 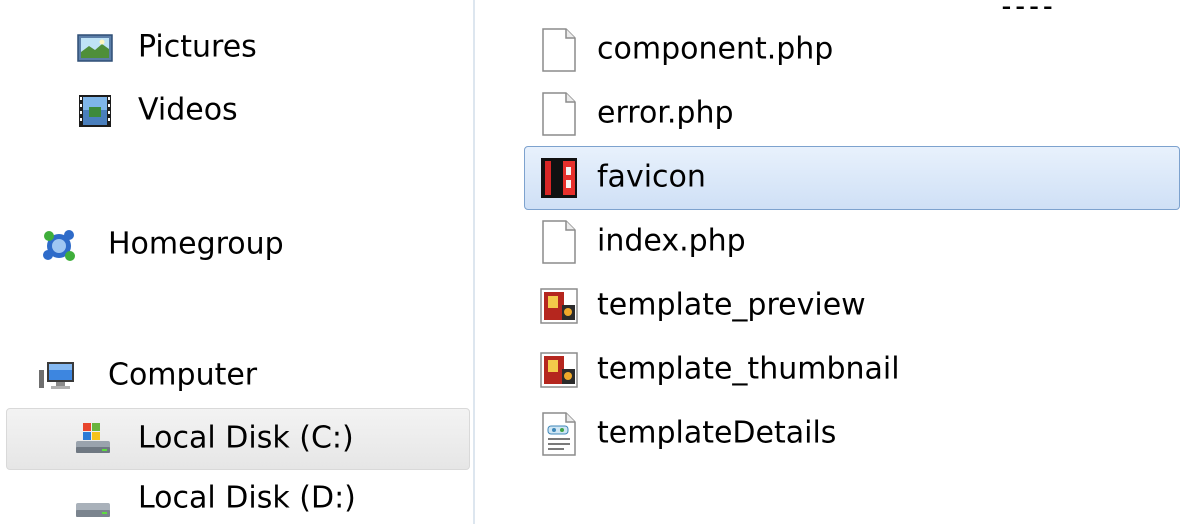 I want to click on videos-library-icon, so click(x=95, y=111).